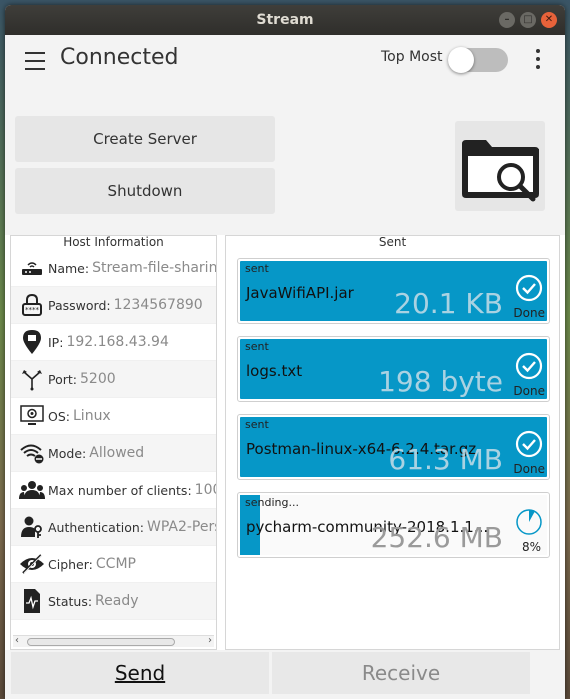  I want to click on connection-status: Connected, so click(119, 57).